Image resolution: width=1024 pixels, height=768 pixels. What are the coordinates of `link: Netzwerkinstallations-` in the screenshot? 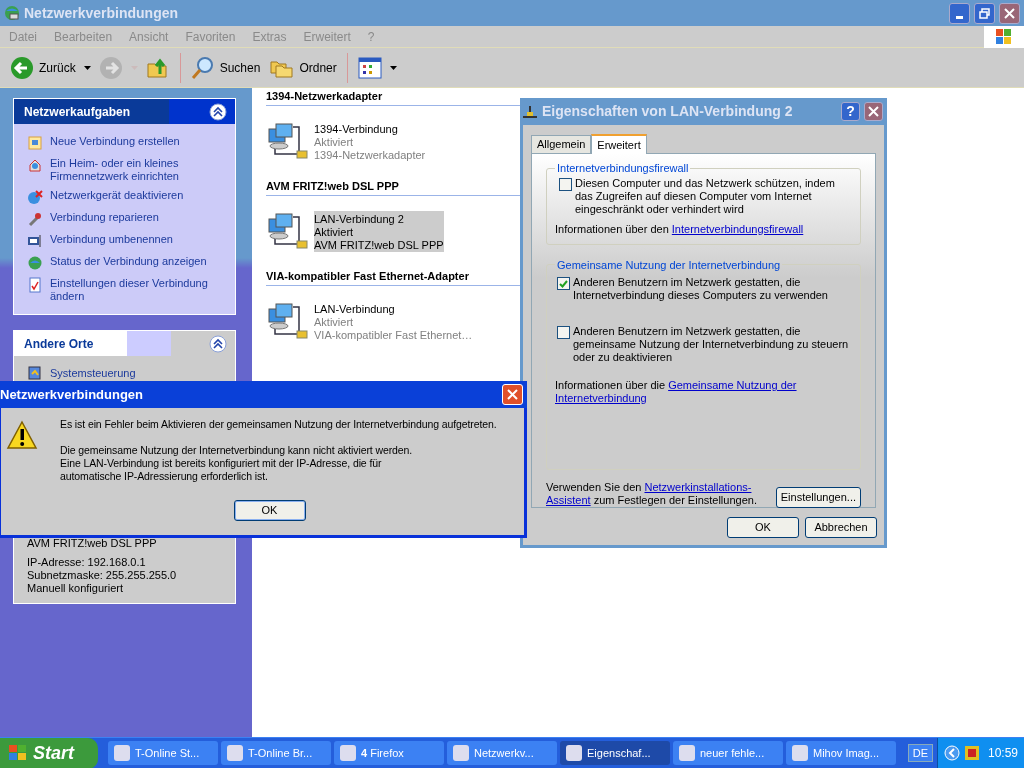 It's located at (698, 487).